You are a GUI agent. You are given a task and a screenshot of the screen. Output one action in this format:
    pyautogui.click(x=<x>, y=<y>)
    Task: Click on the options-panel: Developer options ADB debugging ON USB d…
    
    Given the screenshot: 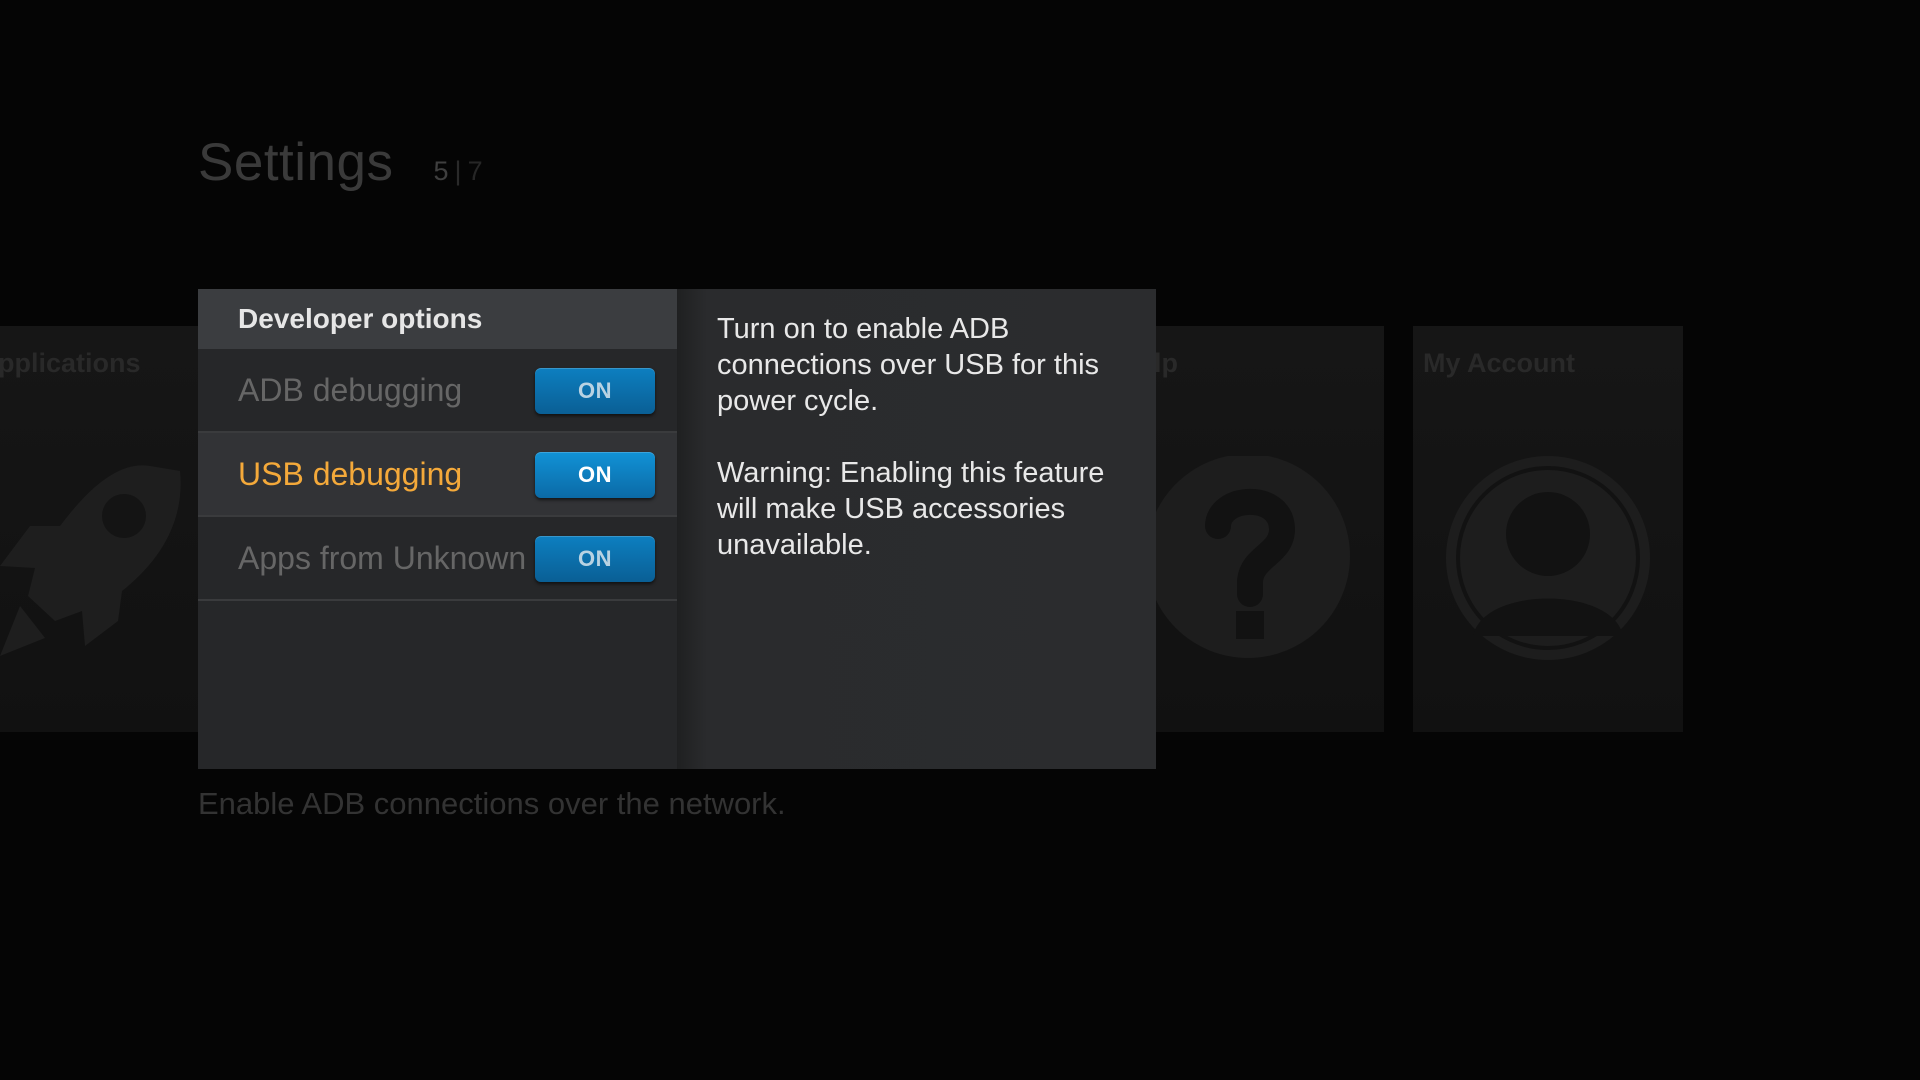 What is the action you would take?
    pyautogui.click(x=437, y=529)
    